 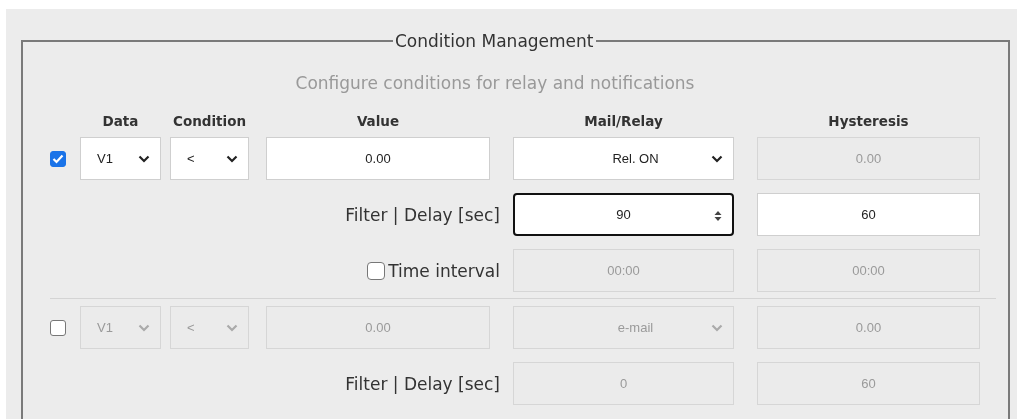 I want to click on delay-field: 90, so click(x=623, y=214).